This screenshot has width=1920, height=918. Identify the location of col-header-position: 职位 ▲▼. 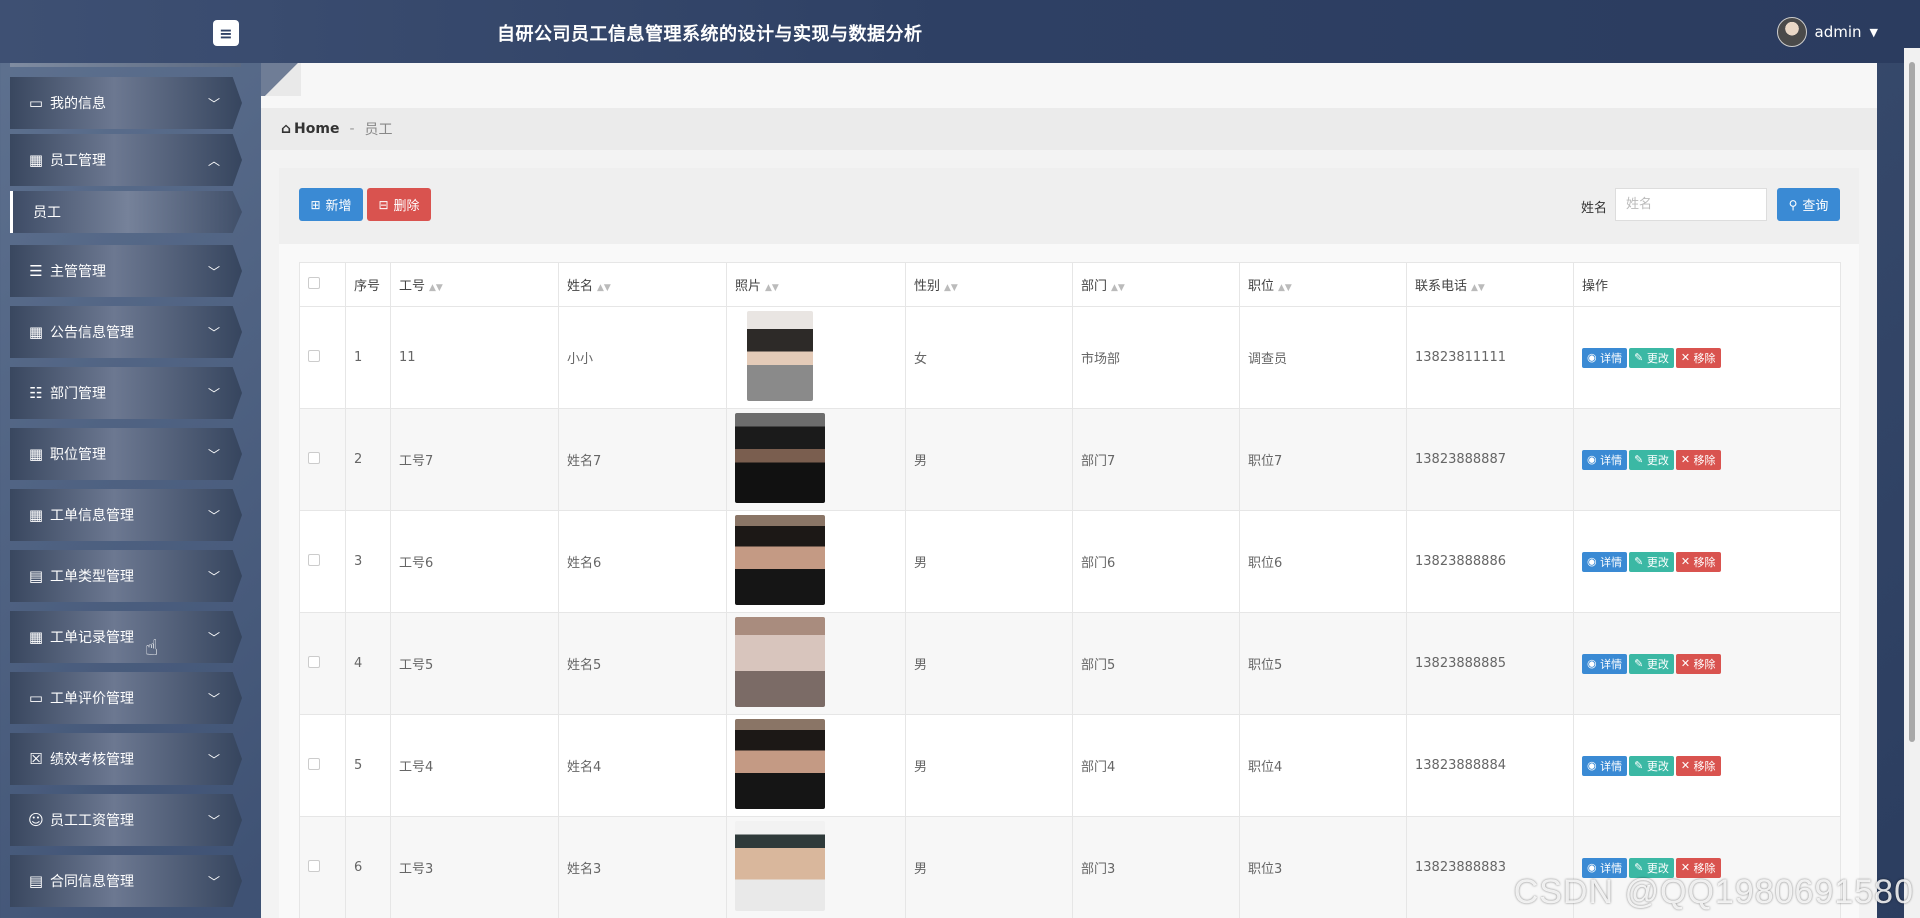
(1323, 284).